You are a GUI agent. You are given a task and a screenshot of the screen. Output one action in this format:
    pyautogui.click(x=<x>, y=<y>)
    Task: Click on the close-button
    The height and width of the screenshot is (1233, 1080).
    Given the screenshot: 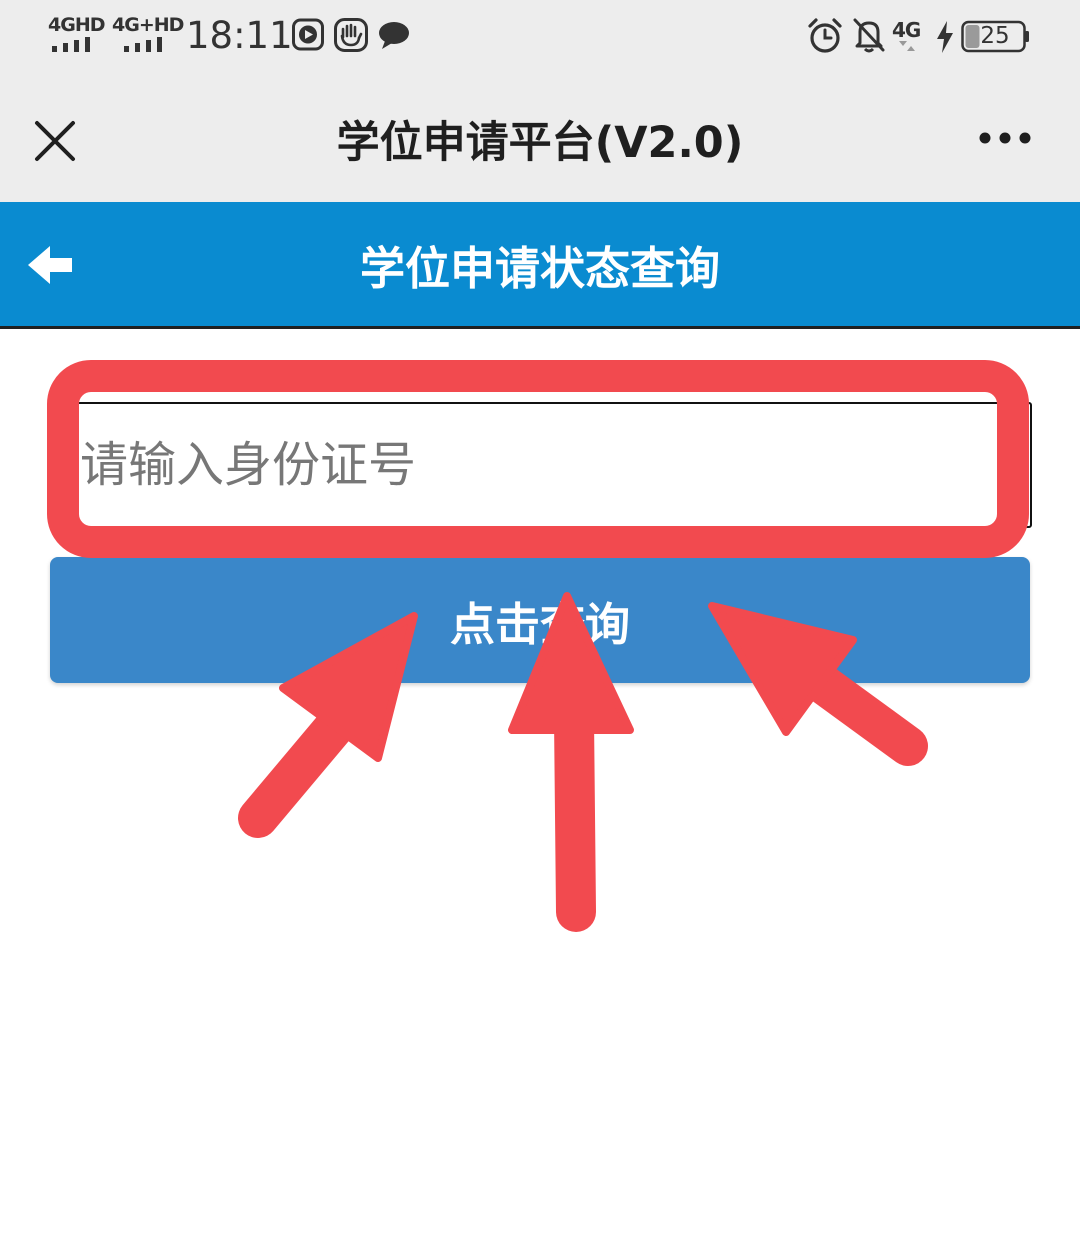 What is the action you would take?
    pyautogui.click(x=55, y=141)
    